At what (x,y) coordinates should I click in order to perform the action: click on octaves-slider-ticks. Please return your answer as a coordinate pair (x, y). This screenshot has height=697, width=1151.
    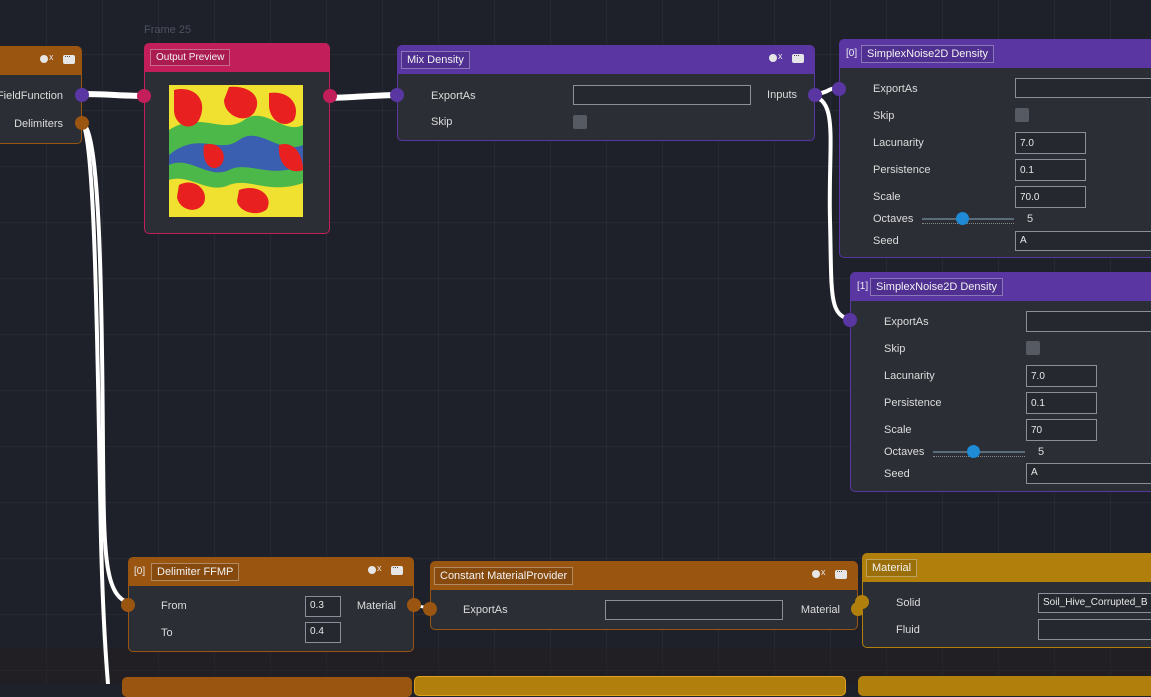
    Looking at the image, I should click on (968, 225).